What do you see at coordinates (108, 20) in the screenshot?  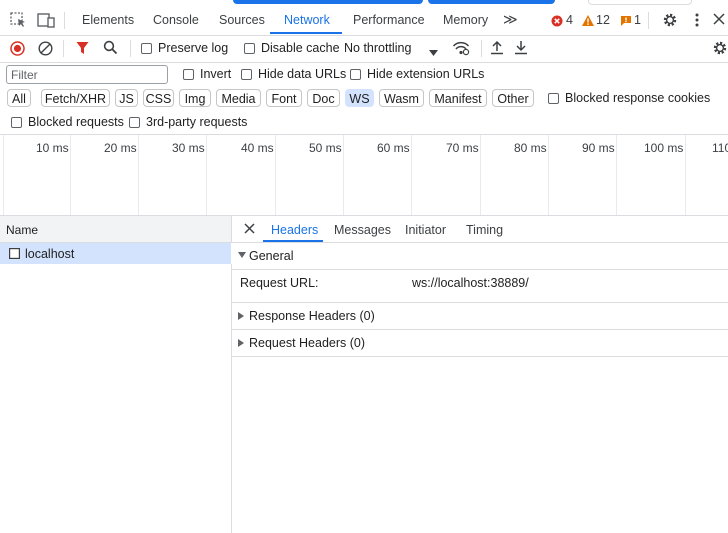 I see `tab-elements: Elements` at bounding box center [108, 20].